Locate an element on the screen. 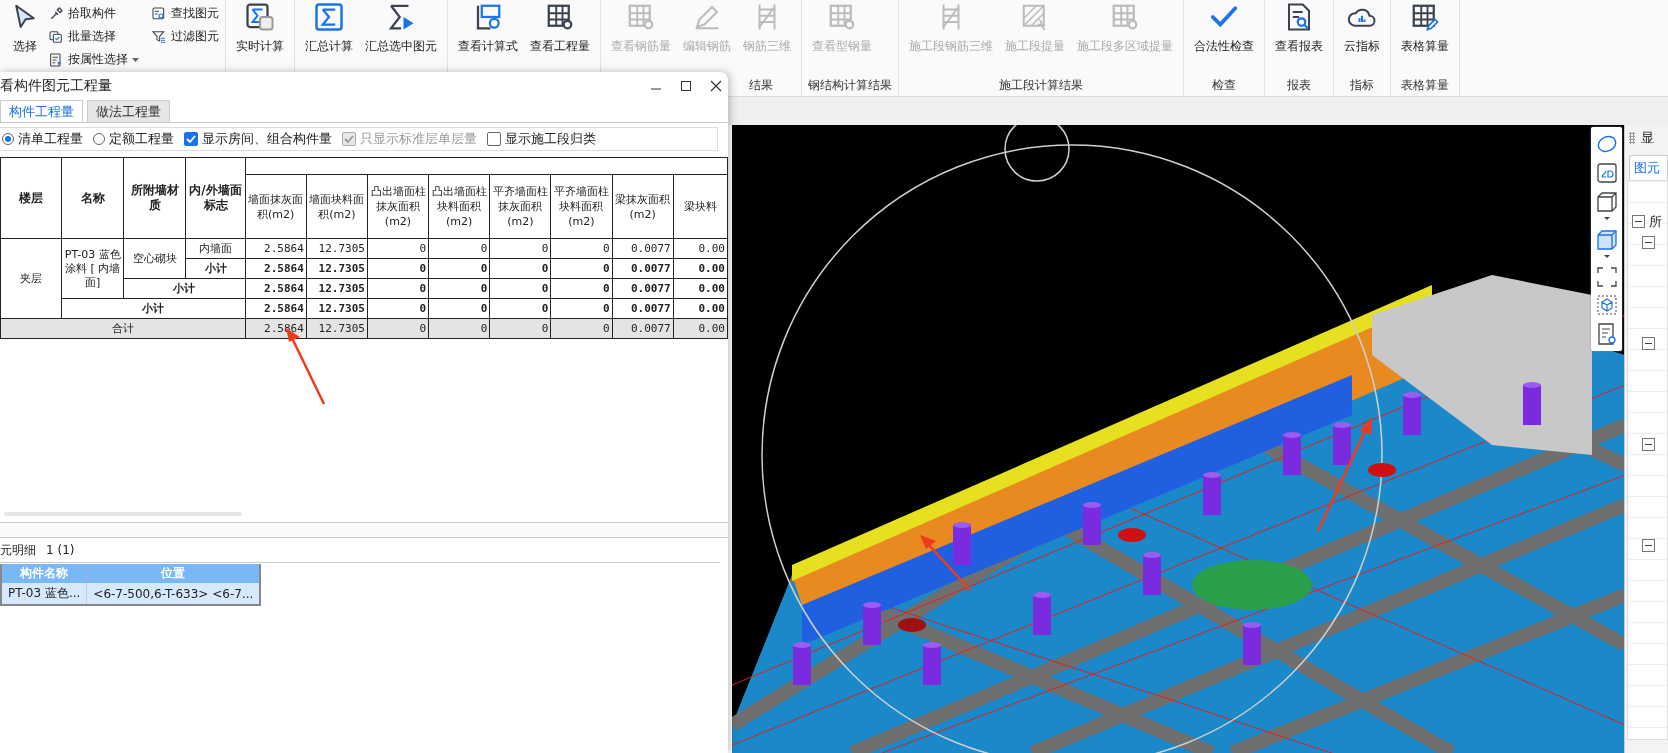  find-icon is located at coordinates (159, 13).